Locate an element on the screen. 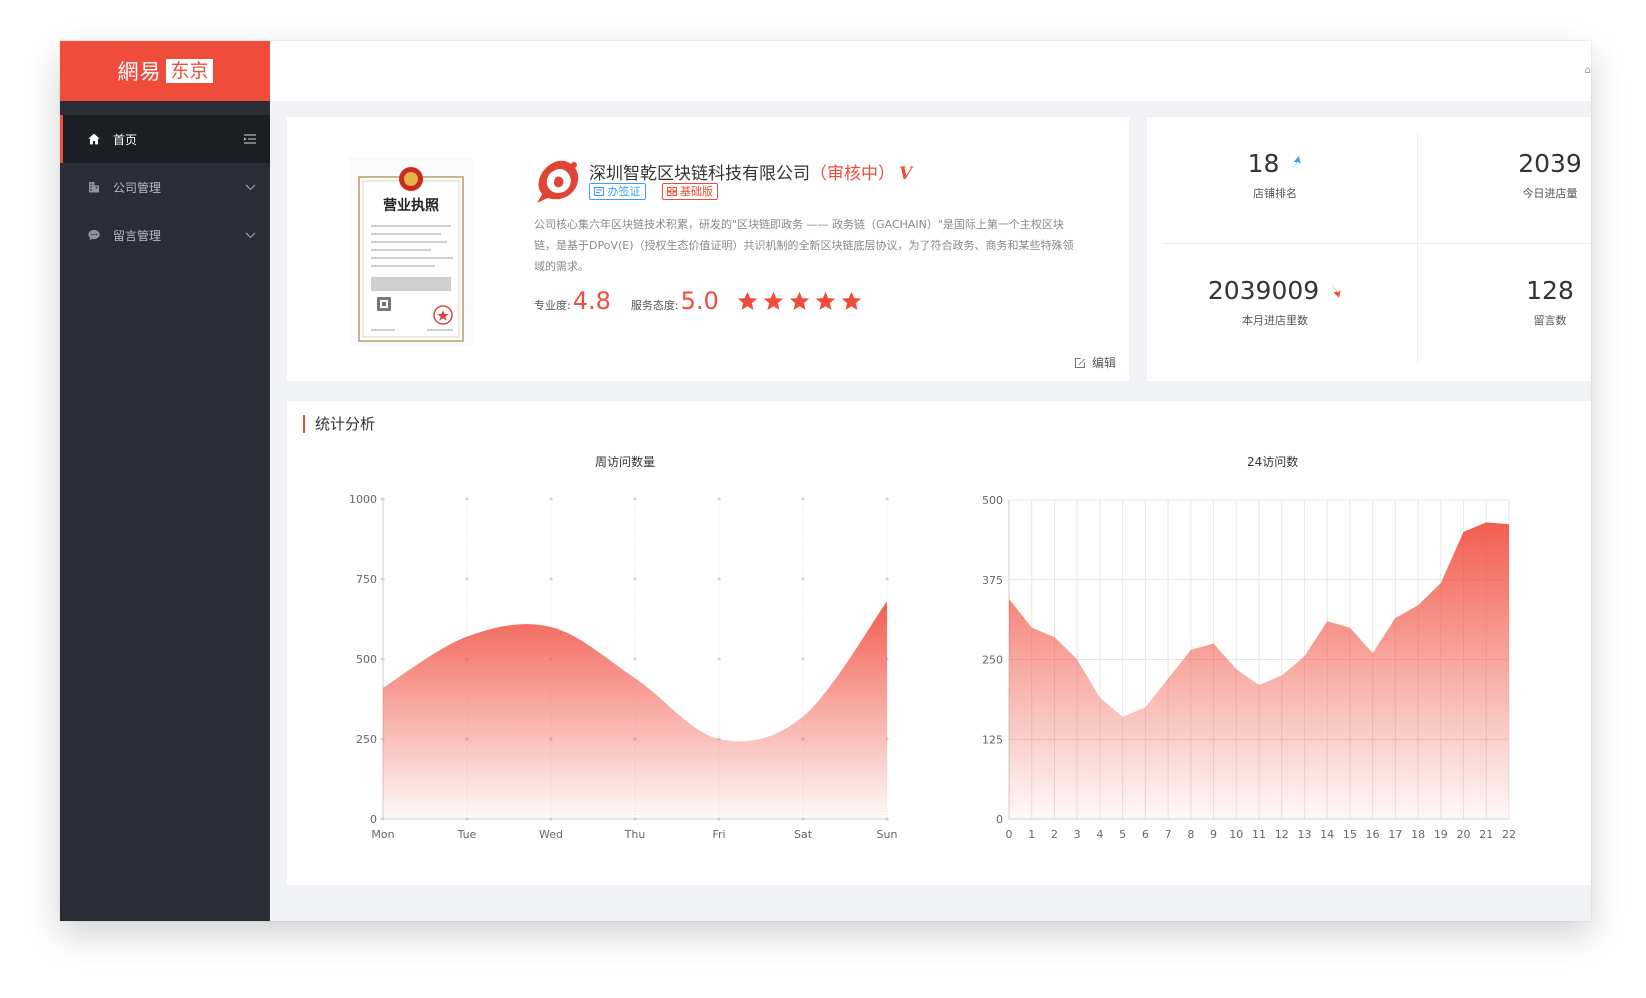 Image resolution: width=1646 pixels, height=998 pixels. header-user-icon: ⌂ is located at coordinates (1588, 70).